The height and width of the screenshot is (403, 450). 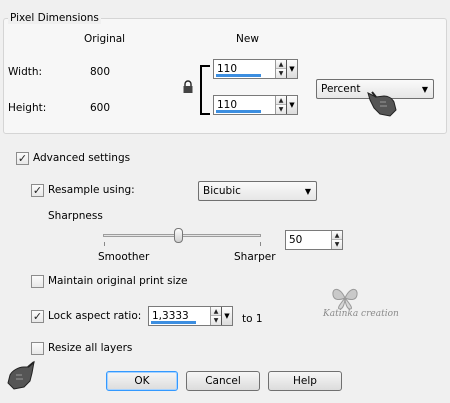 What do you see at coordinates (247, 39) in the screenshot?
I see `new-header: New` at bounding box center [247, 39].